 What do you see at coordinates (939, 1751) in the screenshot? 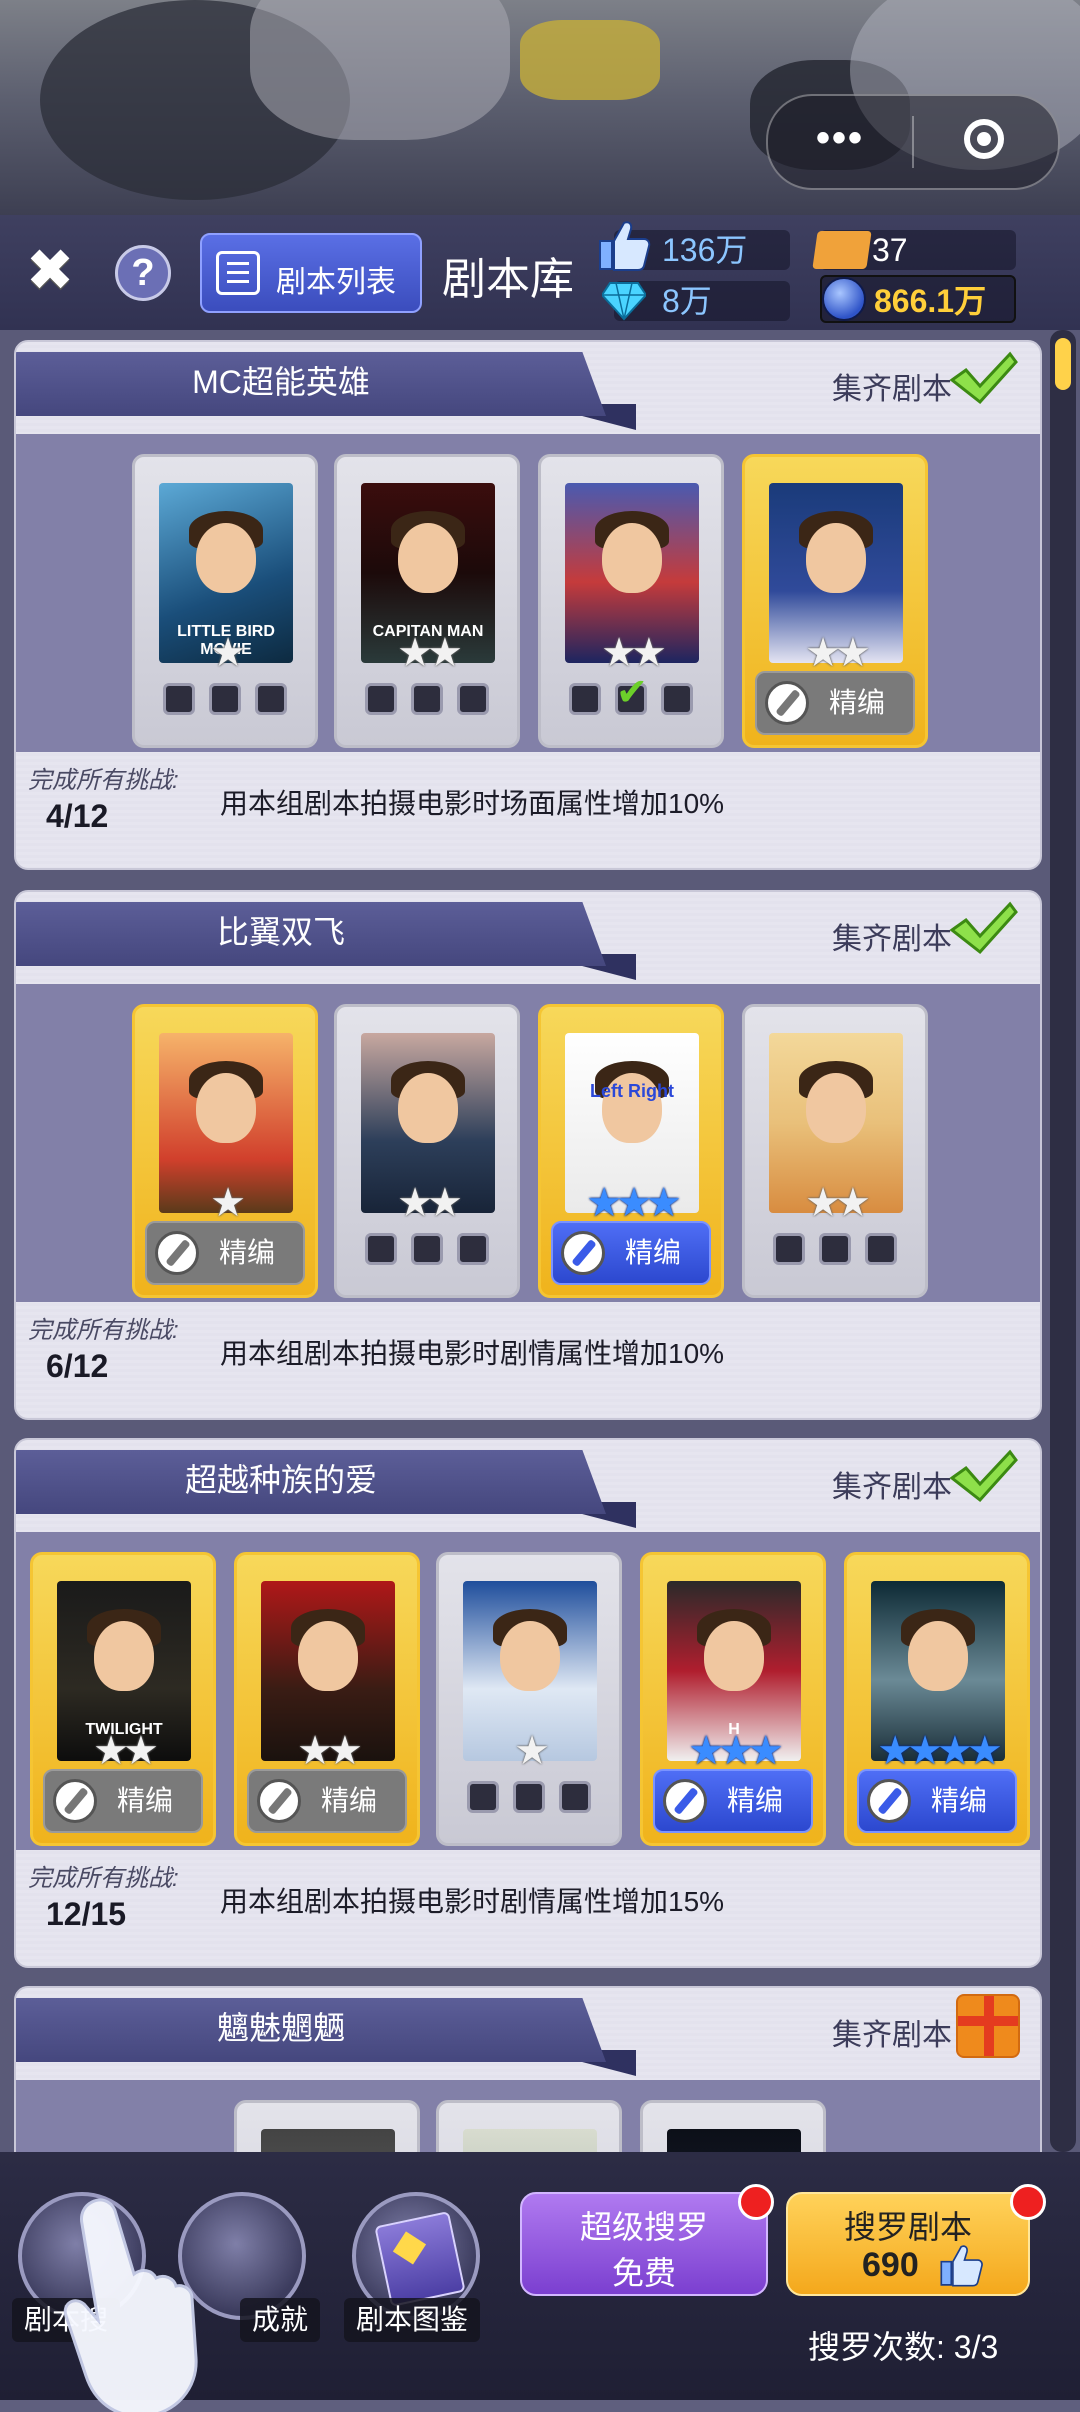
I see `star-rating: ★★★★` at bounding box center [939, 1751].